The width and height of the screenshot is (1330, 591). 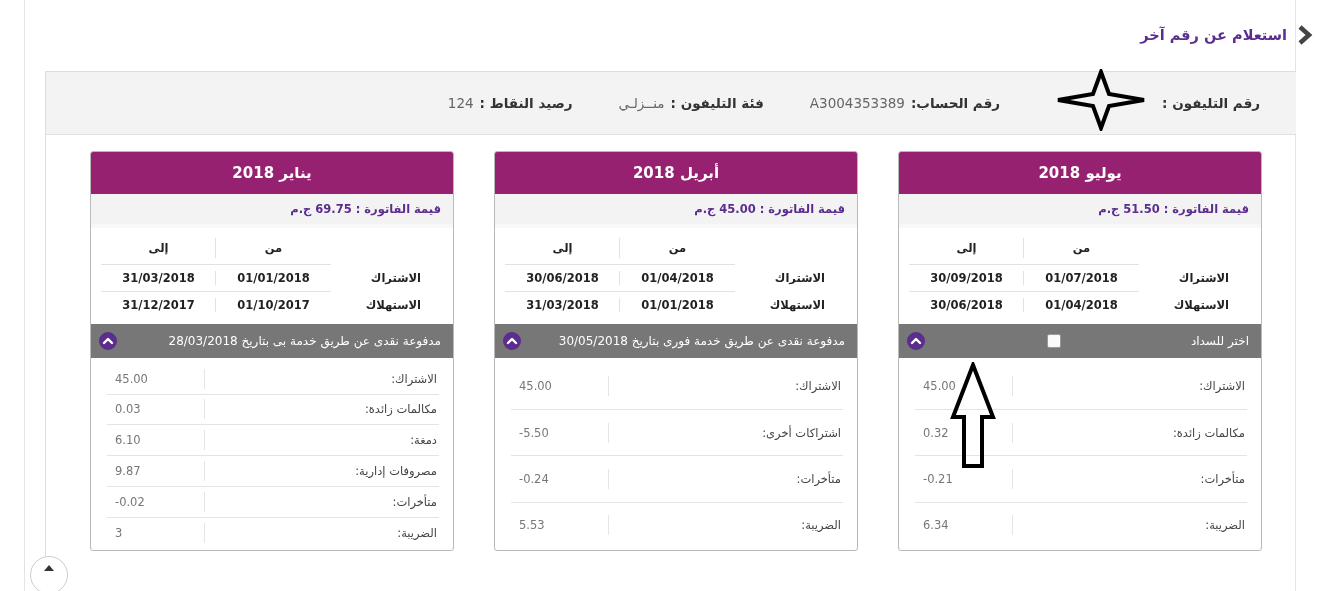 I want to click on month-title: يوليو 2018, so click(x=1080, y=173).